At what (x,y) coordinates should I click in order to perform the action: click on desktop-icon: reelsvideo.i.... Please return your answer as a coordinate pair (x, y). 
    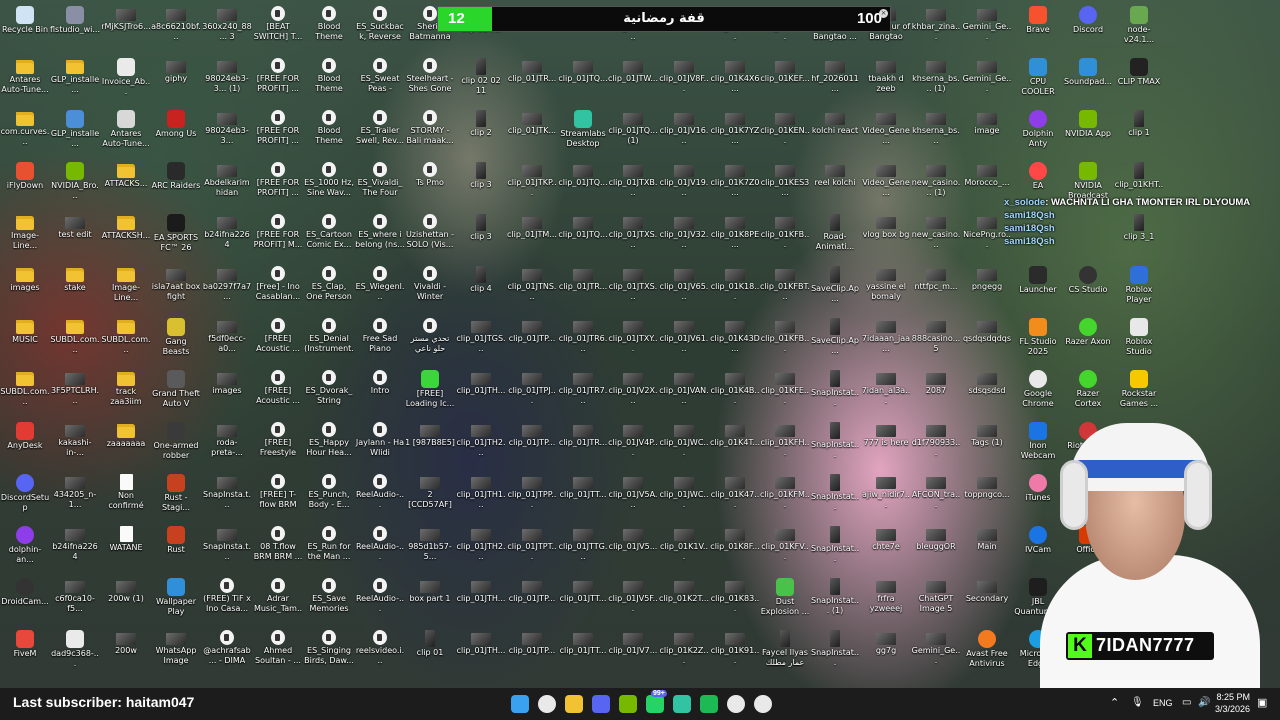
    Looking at the image, I should click on (380, 651).